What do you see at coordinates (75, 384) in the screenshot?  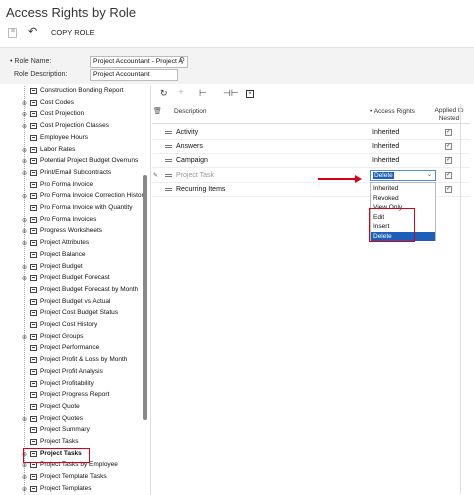 I see `tree-item: Project Profitability` at bounding box center [75, 384].